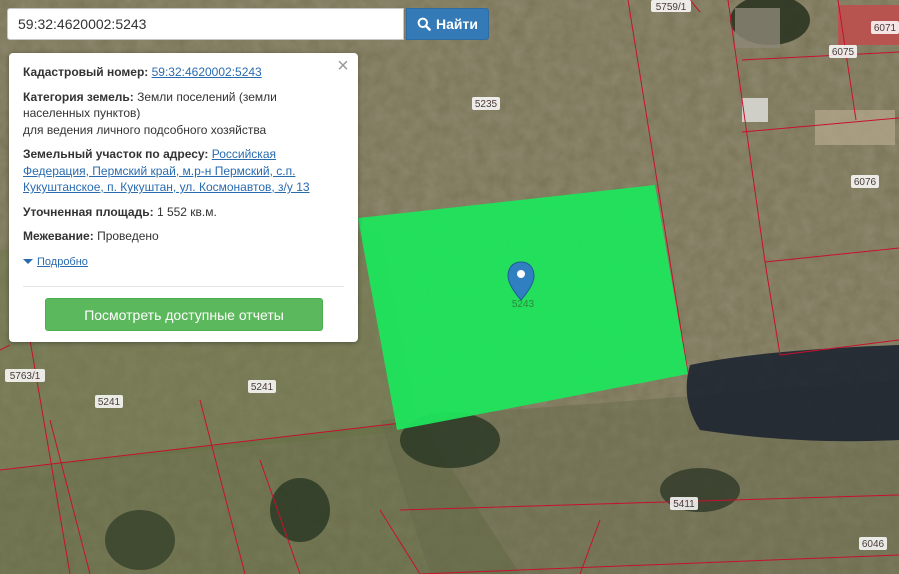 This screenshot has height=574, width=899. What do you see at coordinates (78, 96) in the screenshot?
I see `land-category-key: Категория земель:` at bounding box center [78, 96].